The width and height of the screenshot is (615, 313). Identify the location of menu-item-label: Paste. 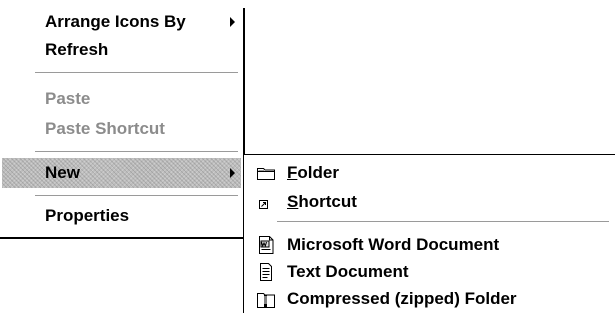
(68, 98).